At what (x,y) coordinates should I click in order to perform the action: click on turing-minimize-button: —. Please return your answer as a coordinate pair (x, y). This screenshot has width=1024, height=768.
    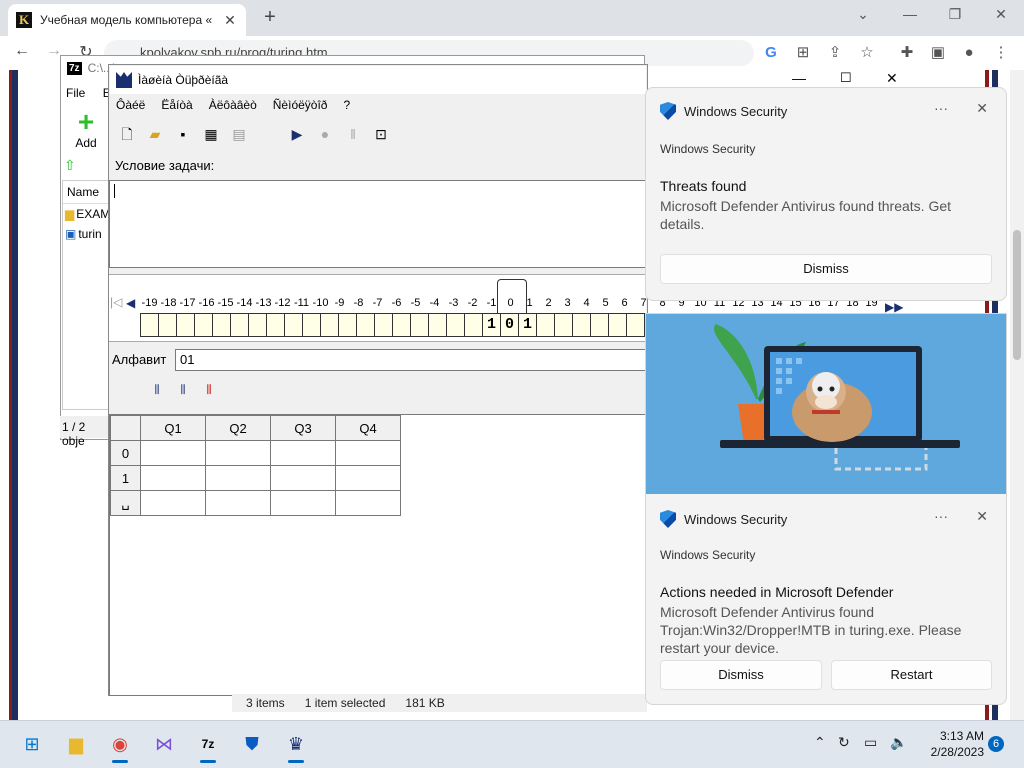
    Looking at the image, I should click on (799, 78).